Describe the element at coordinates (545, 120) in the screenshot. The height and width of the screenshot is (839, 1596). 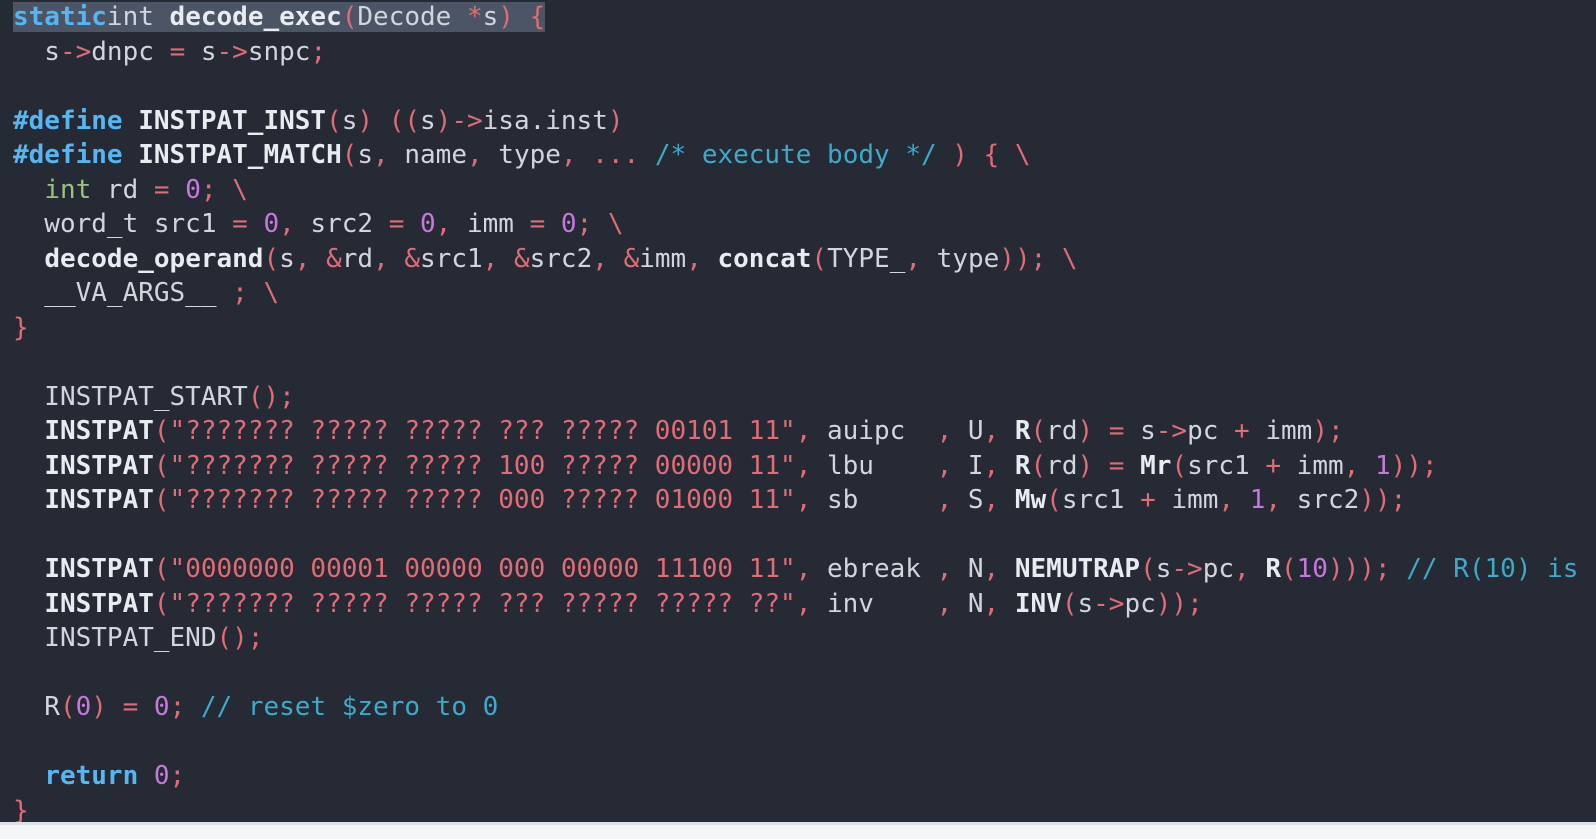
I see `code-token-plain: isa.inst` at that location.